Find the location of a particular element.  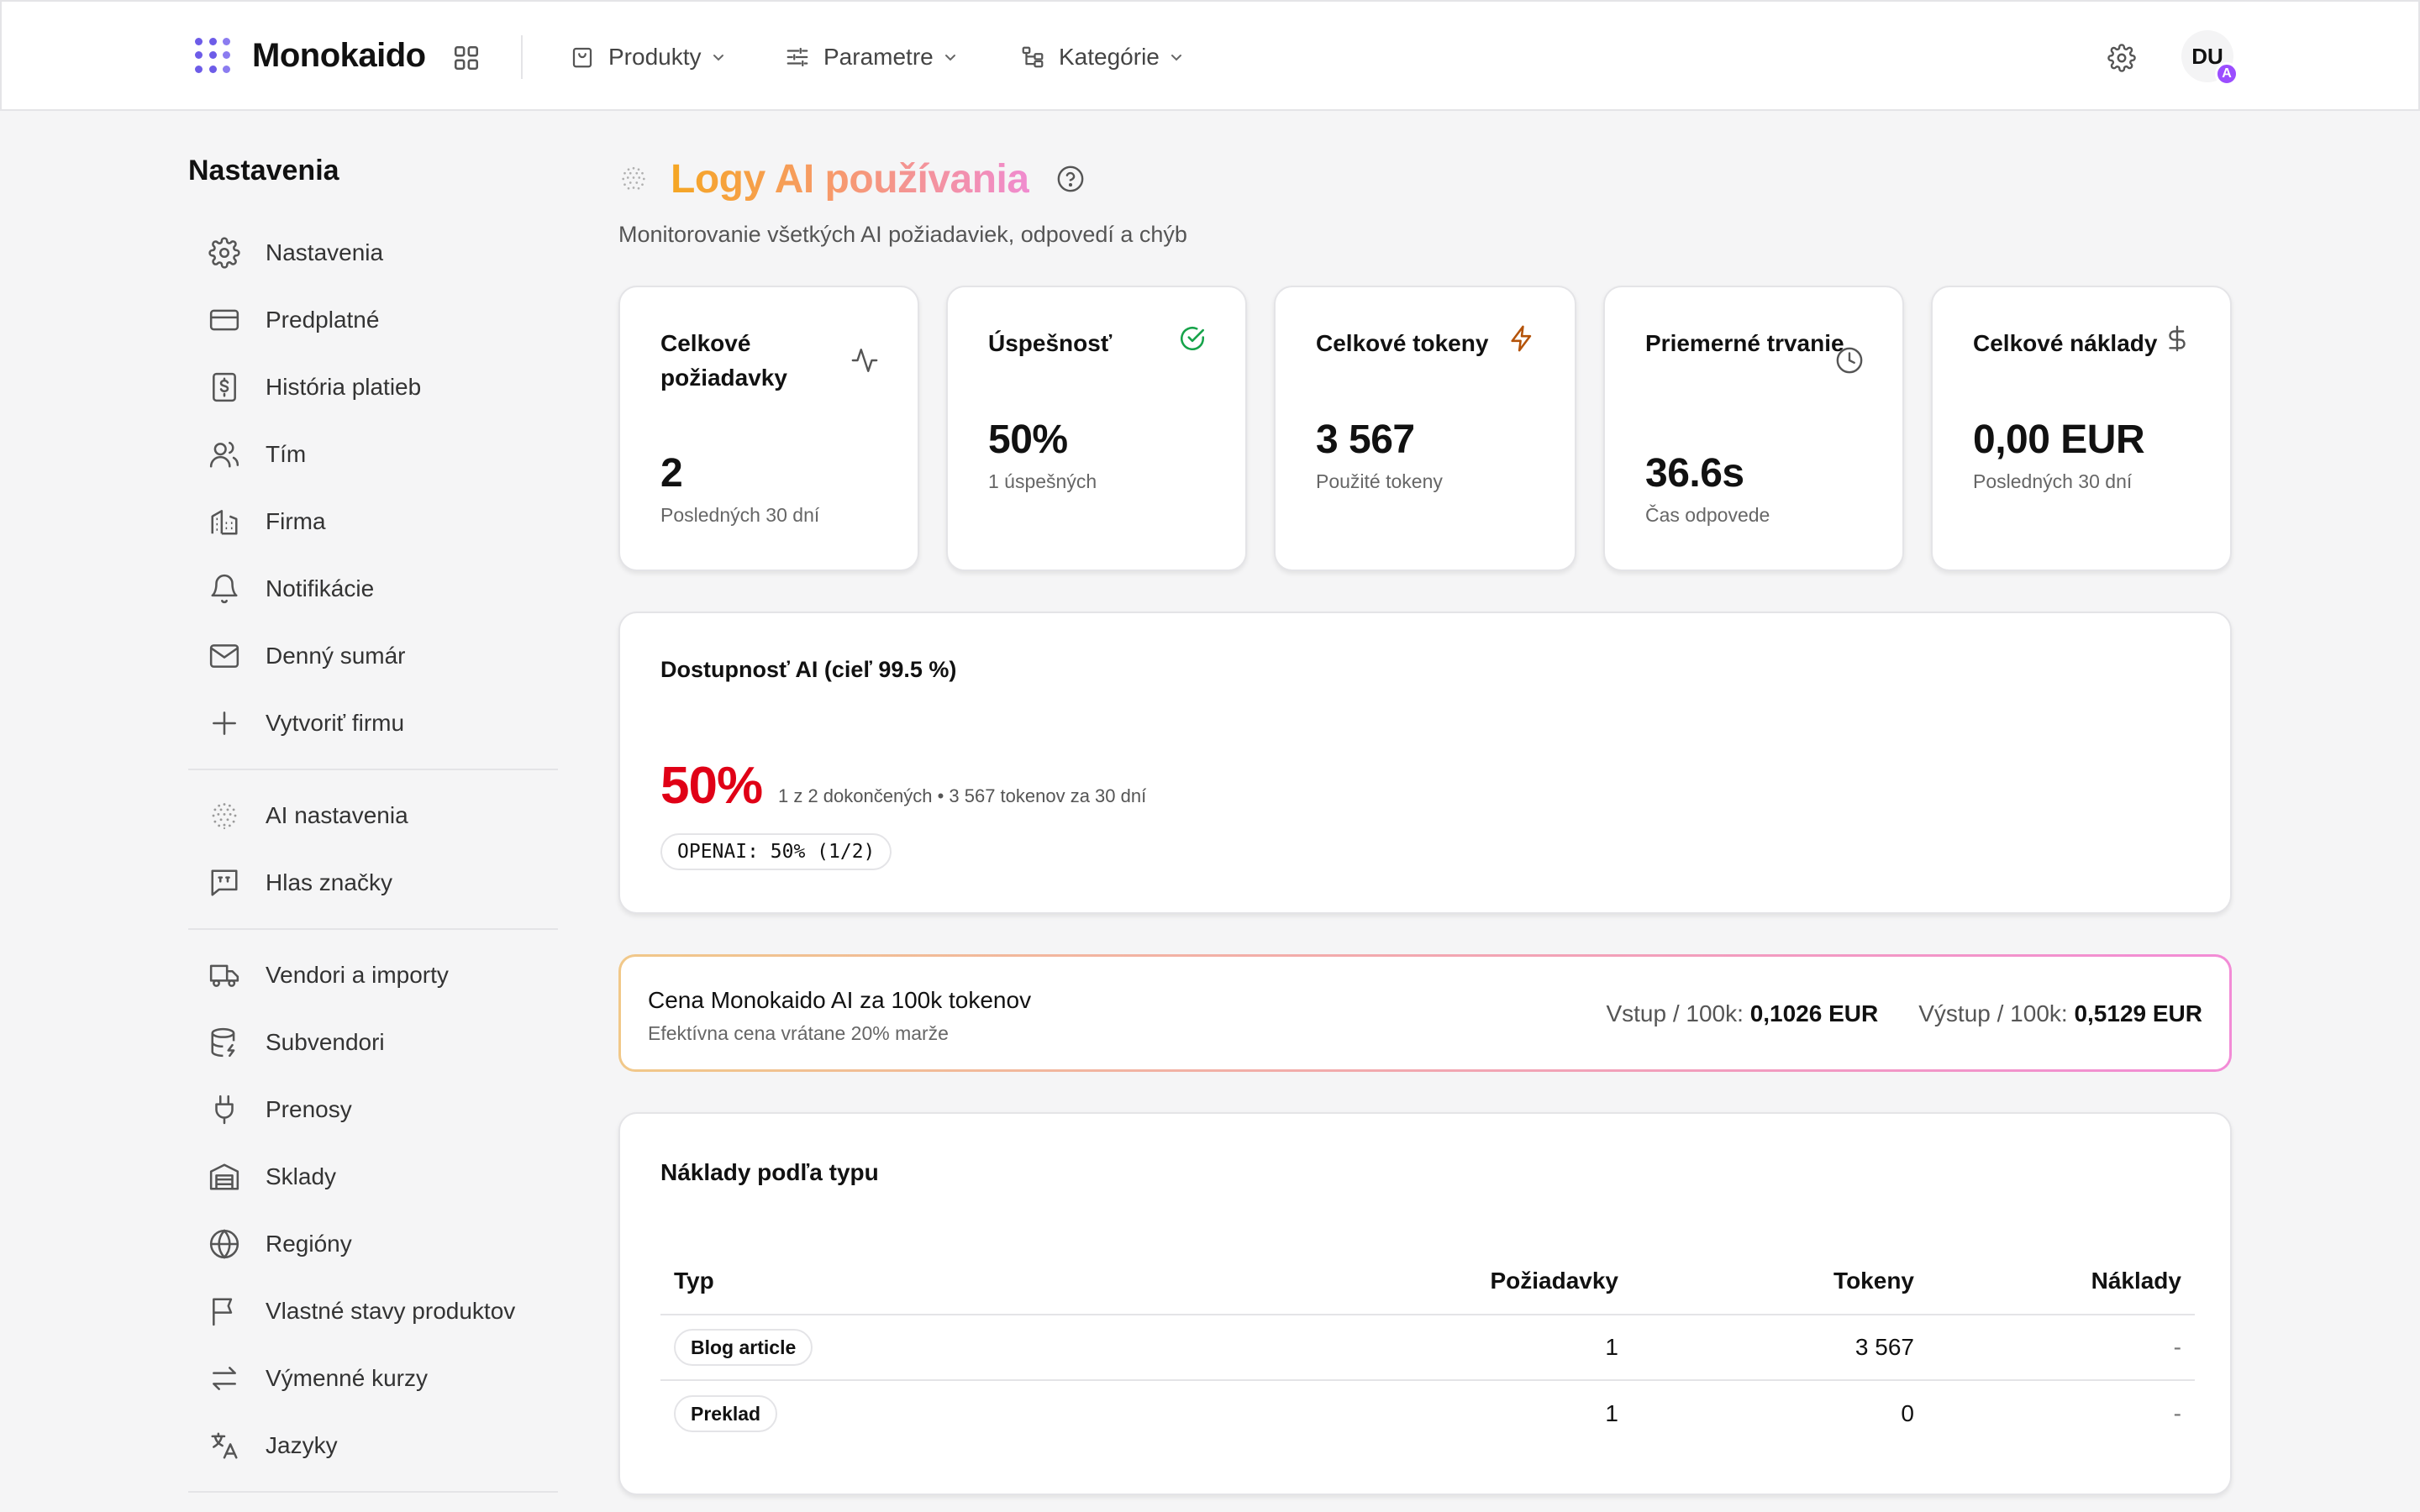

stat-value: 36.6s is located at coordinates (1694, 473).